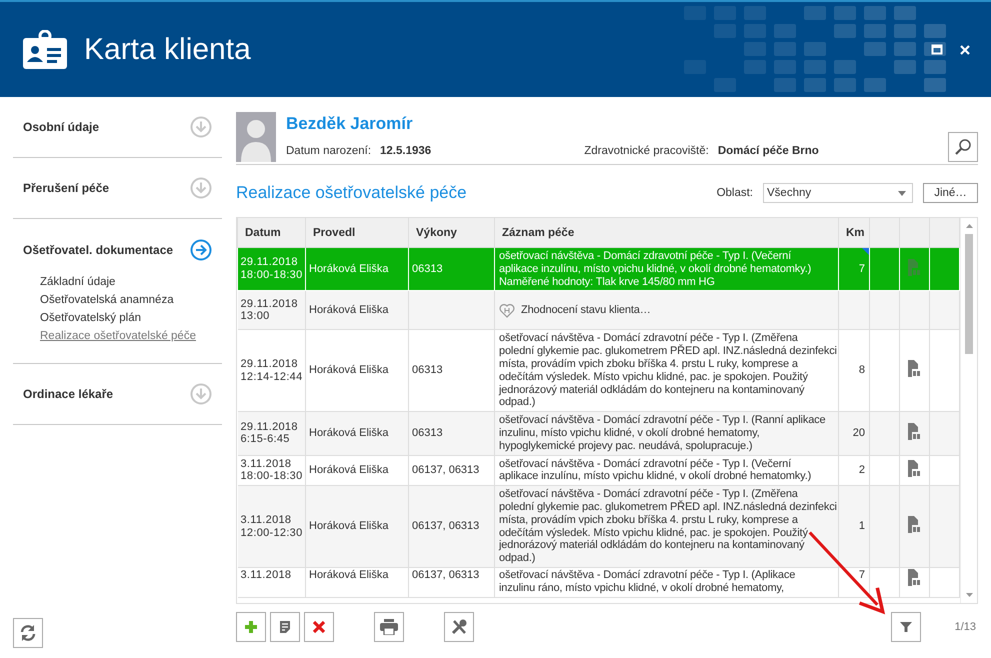 This screenshot has width=991, height=658. I want to click on tools-button, so click(459, 627).